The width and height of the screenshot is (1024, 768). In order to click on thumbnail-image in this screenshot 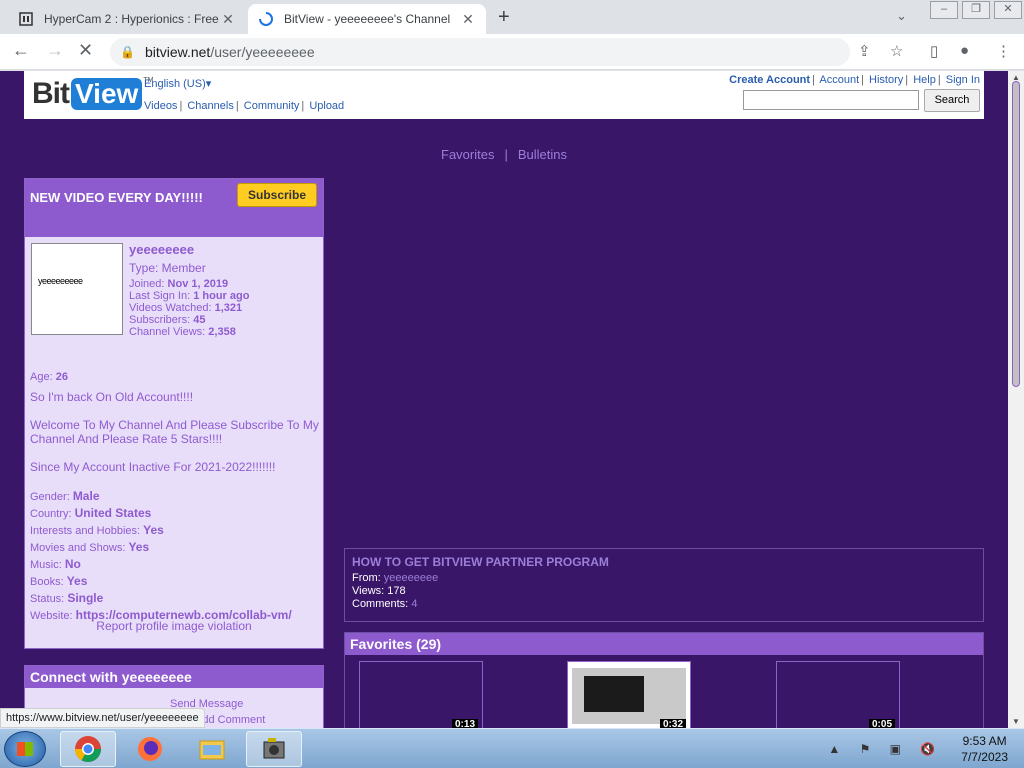, I will do `click(629, 696)`.